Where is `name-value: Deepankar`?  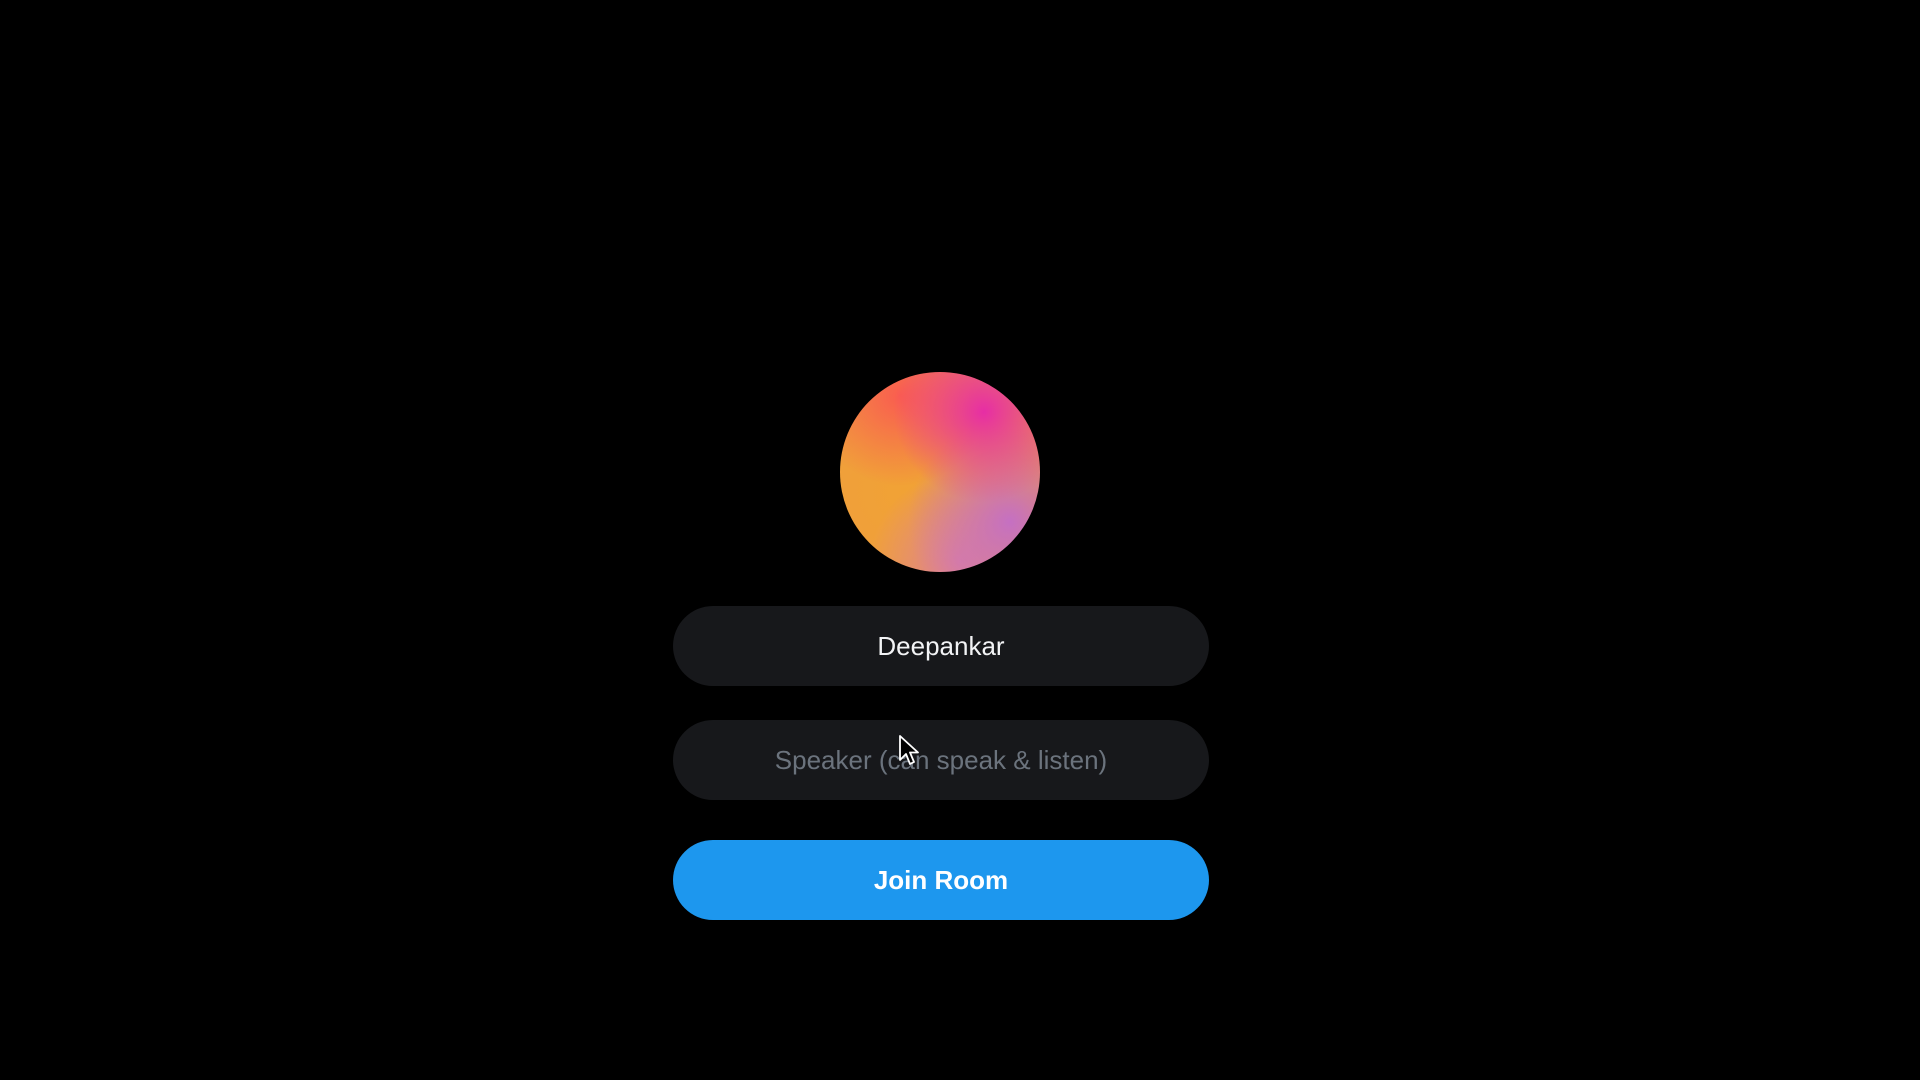
name-value: Deepankar is located at coordinates (941, 645).